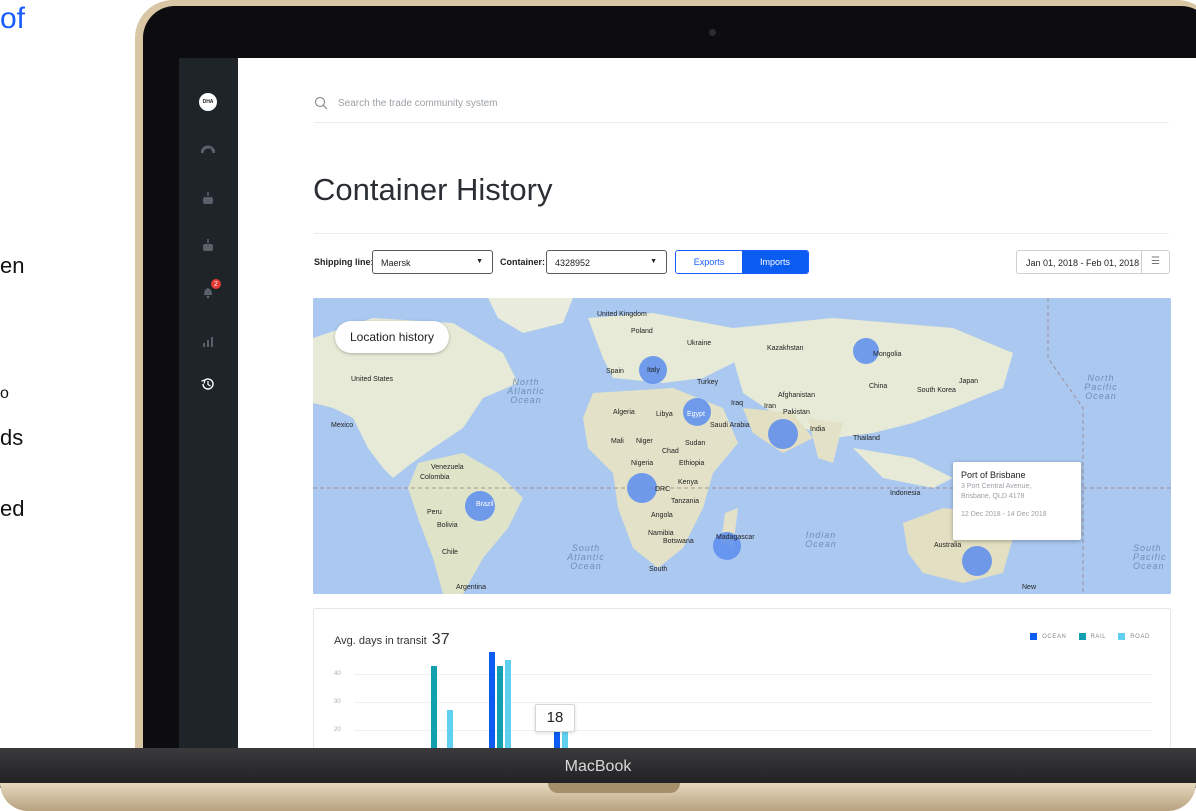 This screenshot has height=811, width=1196. Describe the element at coordinates (606, 262) in the screenshot. I see `container-select: 4328952 ▼` at that location.